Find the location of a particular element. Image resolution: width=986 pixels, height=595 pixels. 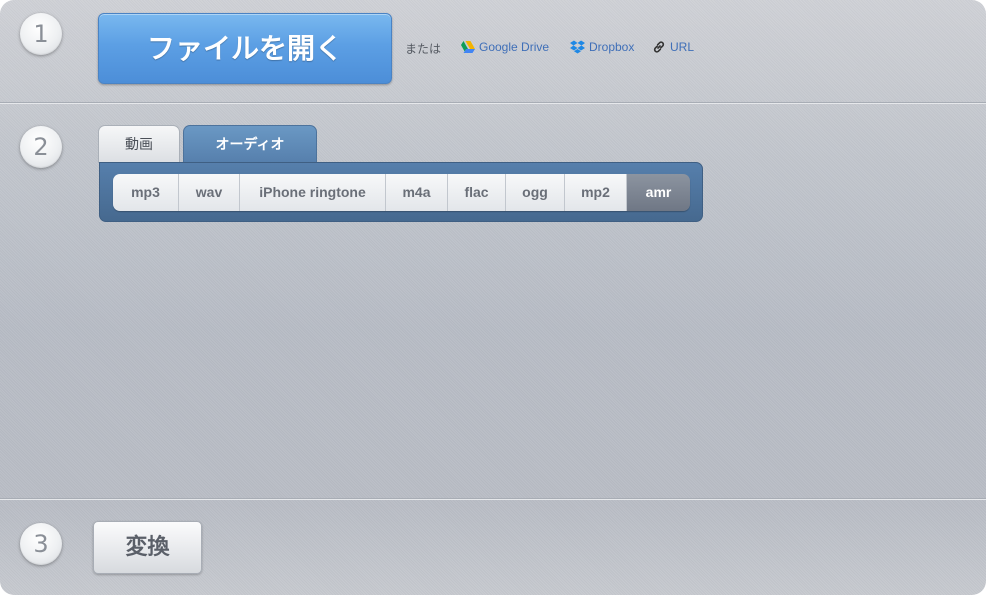

format-amr: amr is located at coordinates (658, 192).